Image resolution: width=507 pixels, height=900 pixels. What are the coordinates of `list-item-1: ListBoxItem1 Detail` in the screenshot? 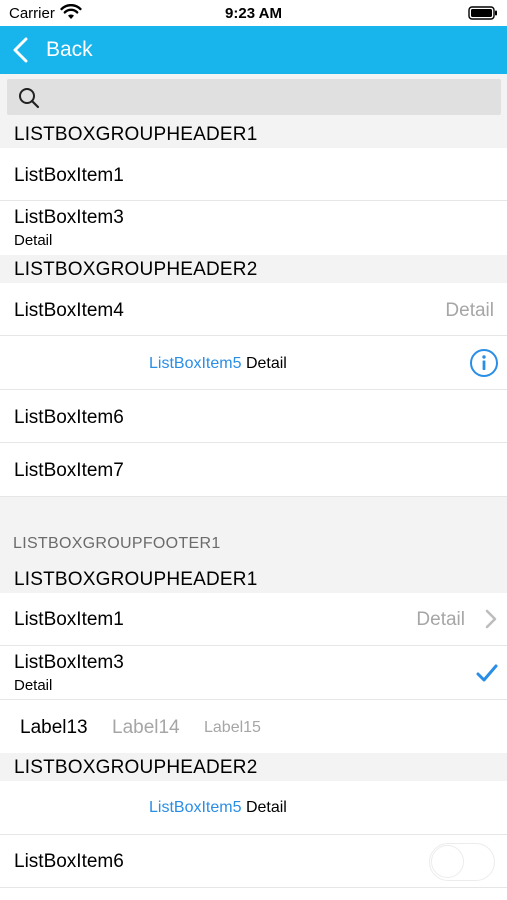 It's located at (253, 619).